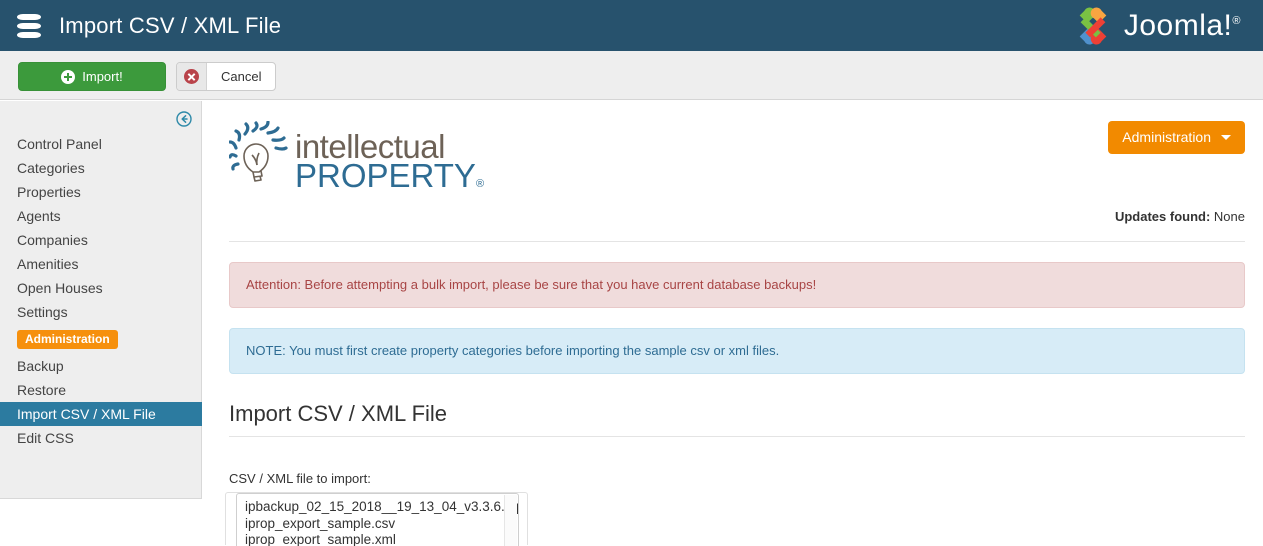  I want to click on sidebar-item-categories: Categories, so click(101, 168).